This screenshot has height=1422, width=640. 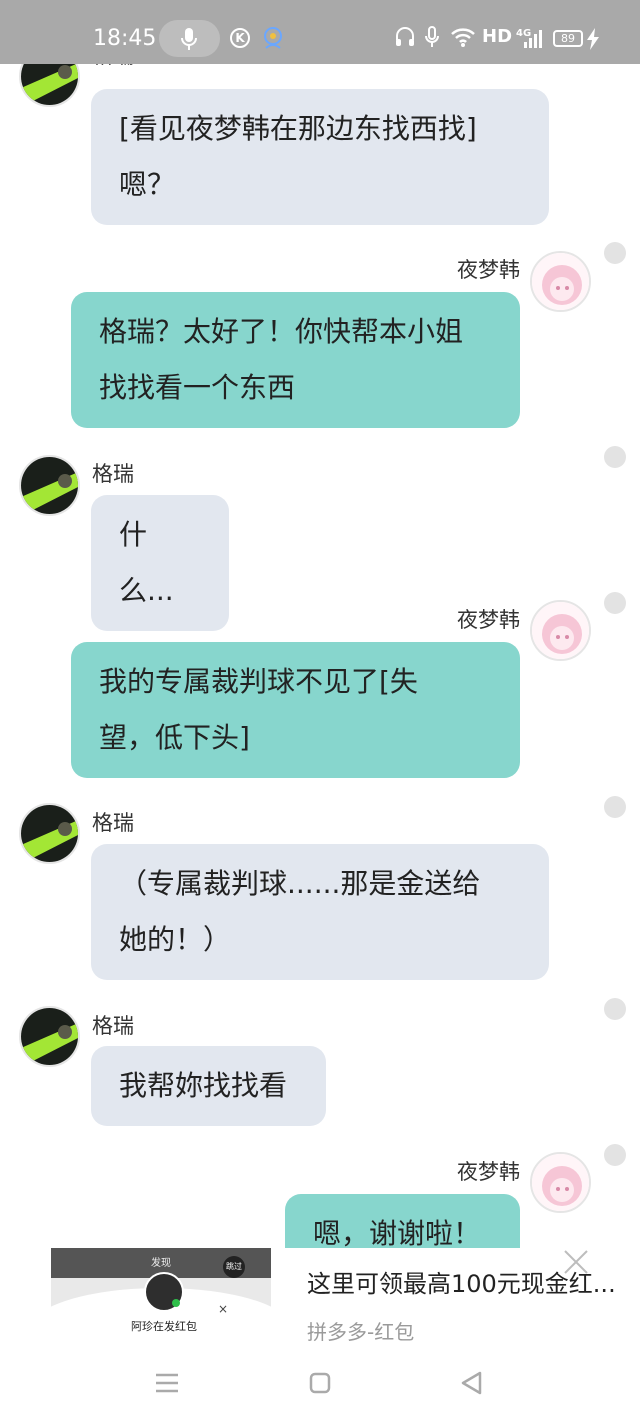 I want to click on close-icon, so click(x=576, y=1262).